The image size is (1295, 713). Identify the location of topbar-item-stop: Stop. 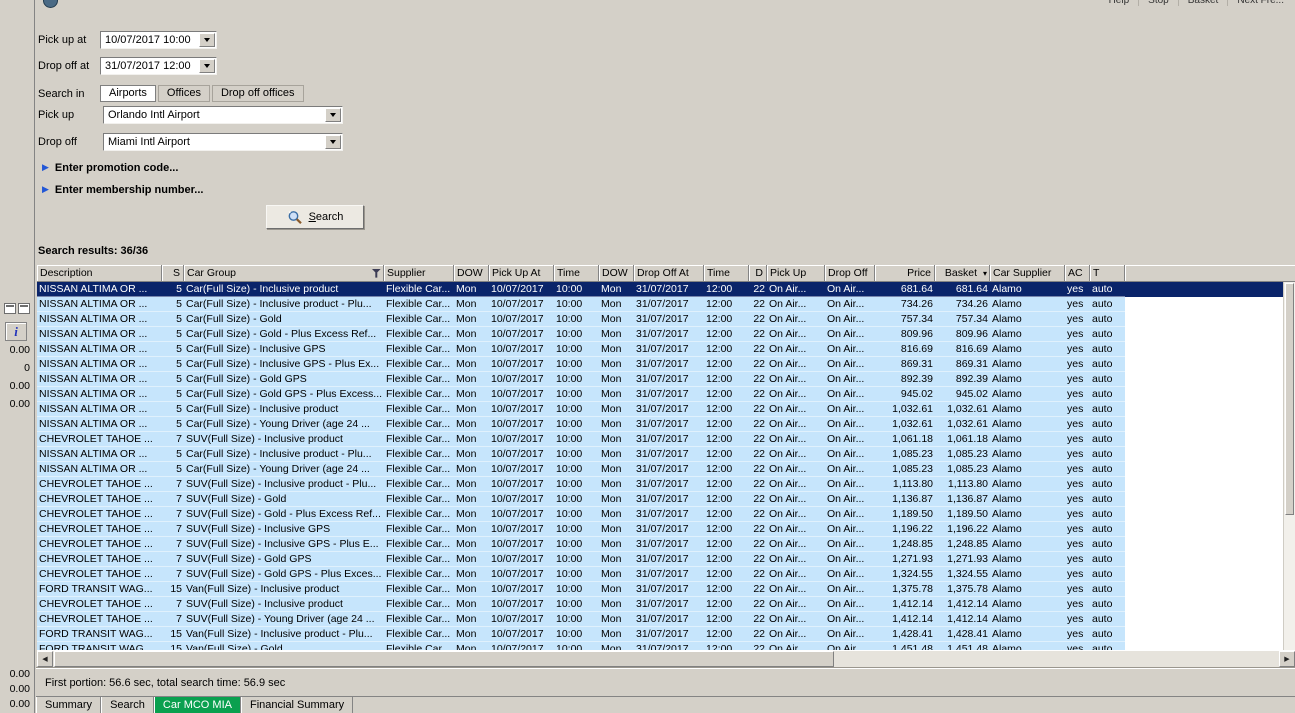
(1158, 3).